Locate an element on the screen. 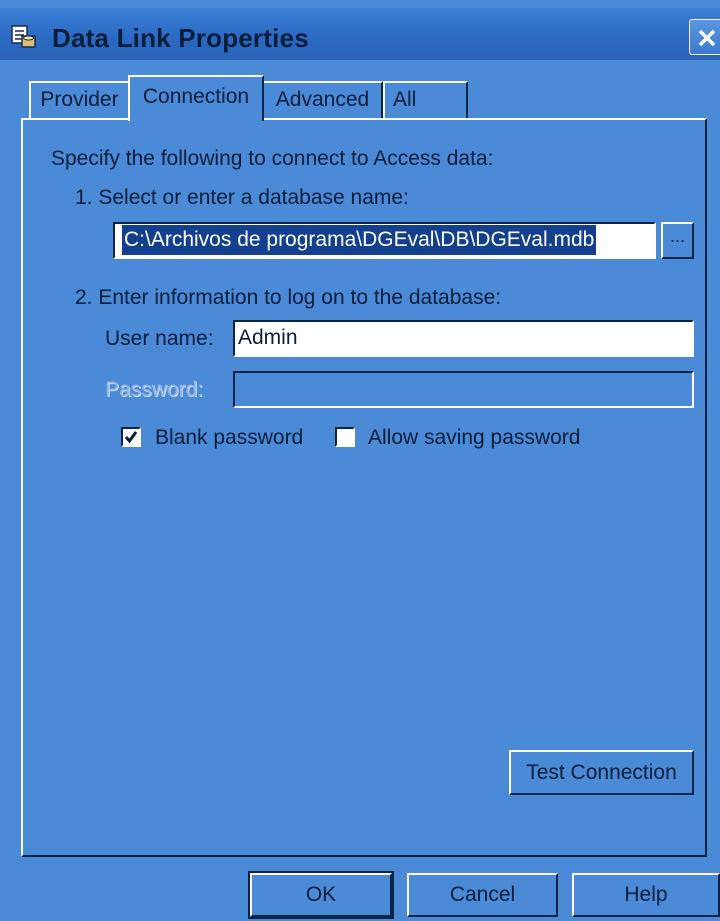 This screenshot has width=720, height=921. tab-all: All is located at coordinates (425, 100).